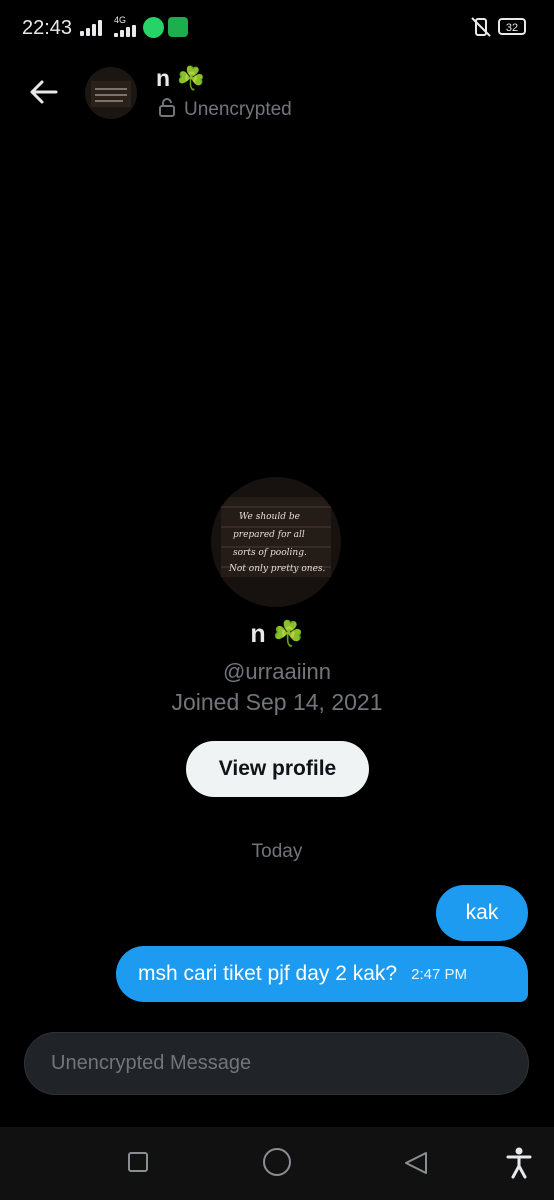 The image size is (554, 1200). I want to click on signal-bars-2-icon, so click(125, 31).